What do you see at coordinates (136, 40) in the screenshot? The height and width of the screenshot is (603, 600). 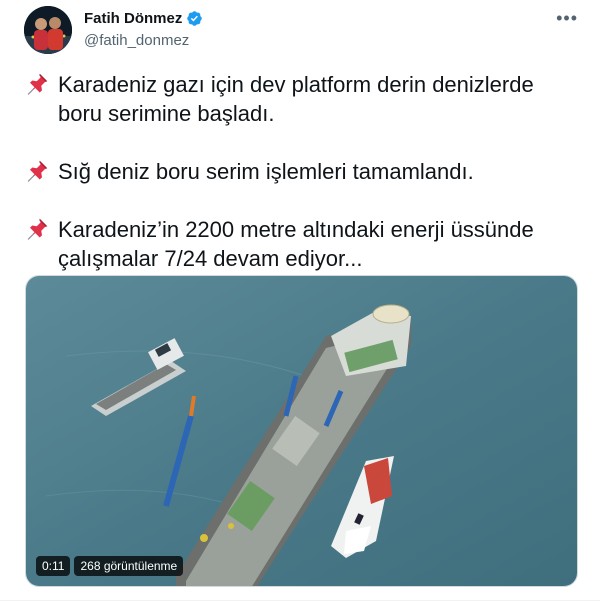 I see `author-handle: @fatih_donmez` at bounding box center [136, 40].